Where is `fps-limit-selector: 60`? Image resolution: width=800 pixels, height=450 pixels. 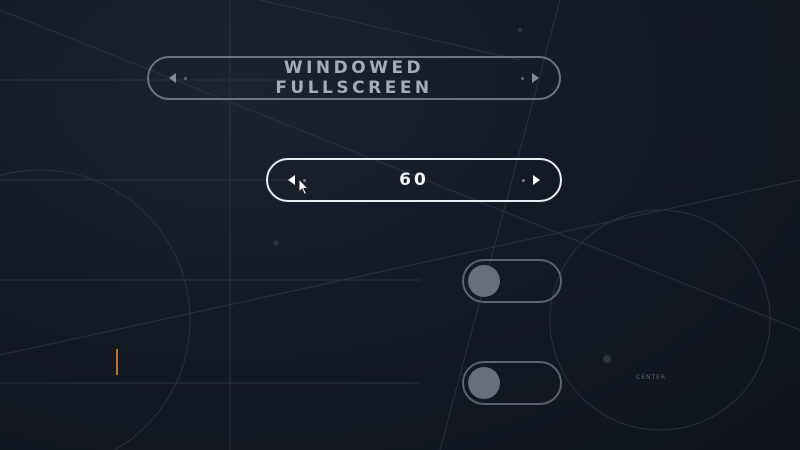 fps-limit-selector: 60 is located at coordinates (414, 180).